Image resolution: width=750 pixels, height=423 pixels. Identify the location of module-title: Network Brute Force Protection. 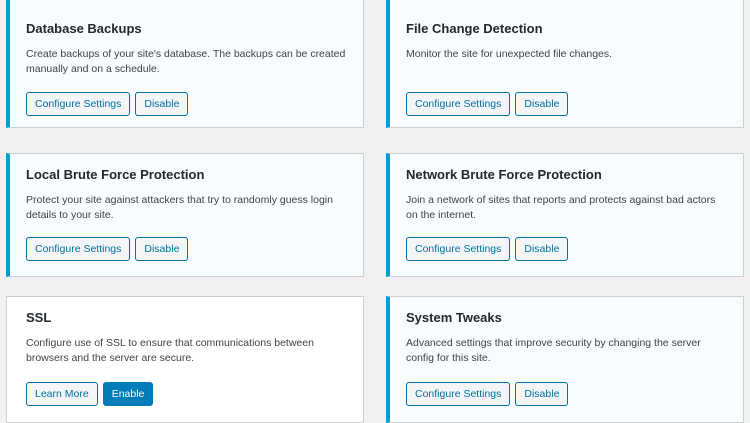
(504, 174).